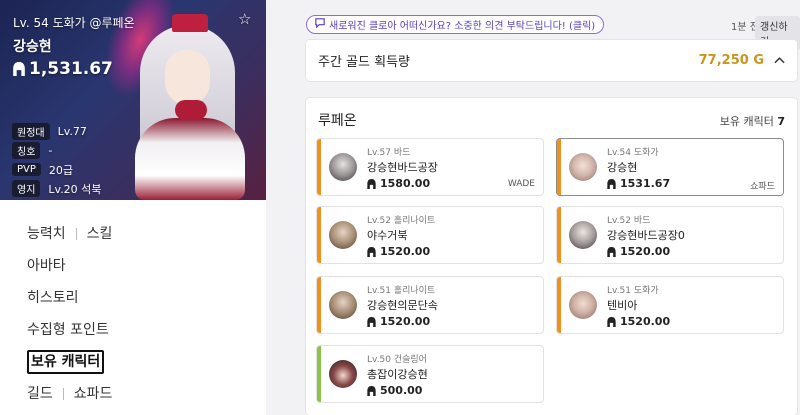  Describe the element at coordinates (762, 187) in the screenshot. I see `character-guild: 쇼파드` at that location.